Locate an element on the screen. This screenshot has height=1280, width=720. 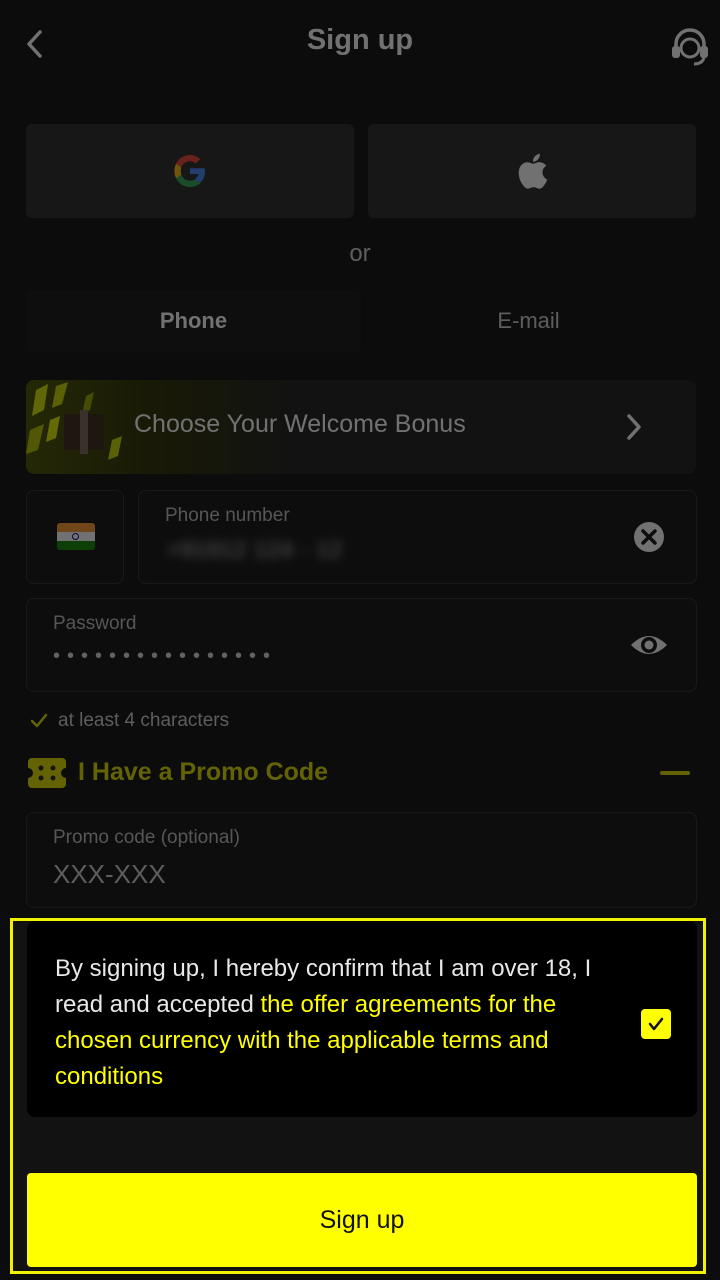
headset-icon is located at coordinates (690, 46).